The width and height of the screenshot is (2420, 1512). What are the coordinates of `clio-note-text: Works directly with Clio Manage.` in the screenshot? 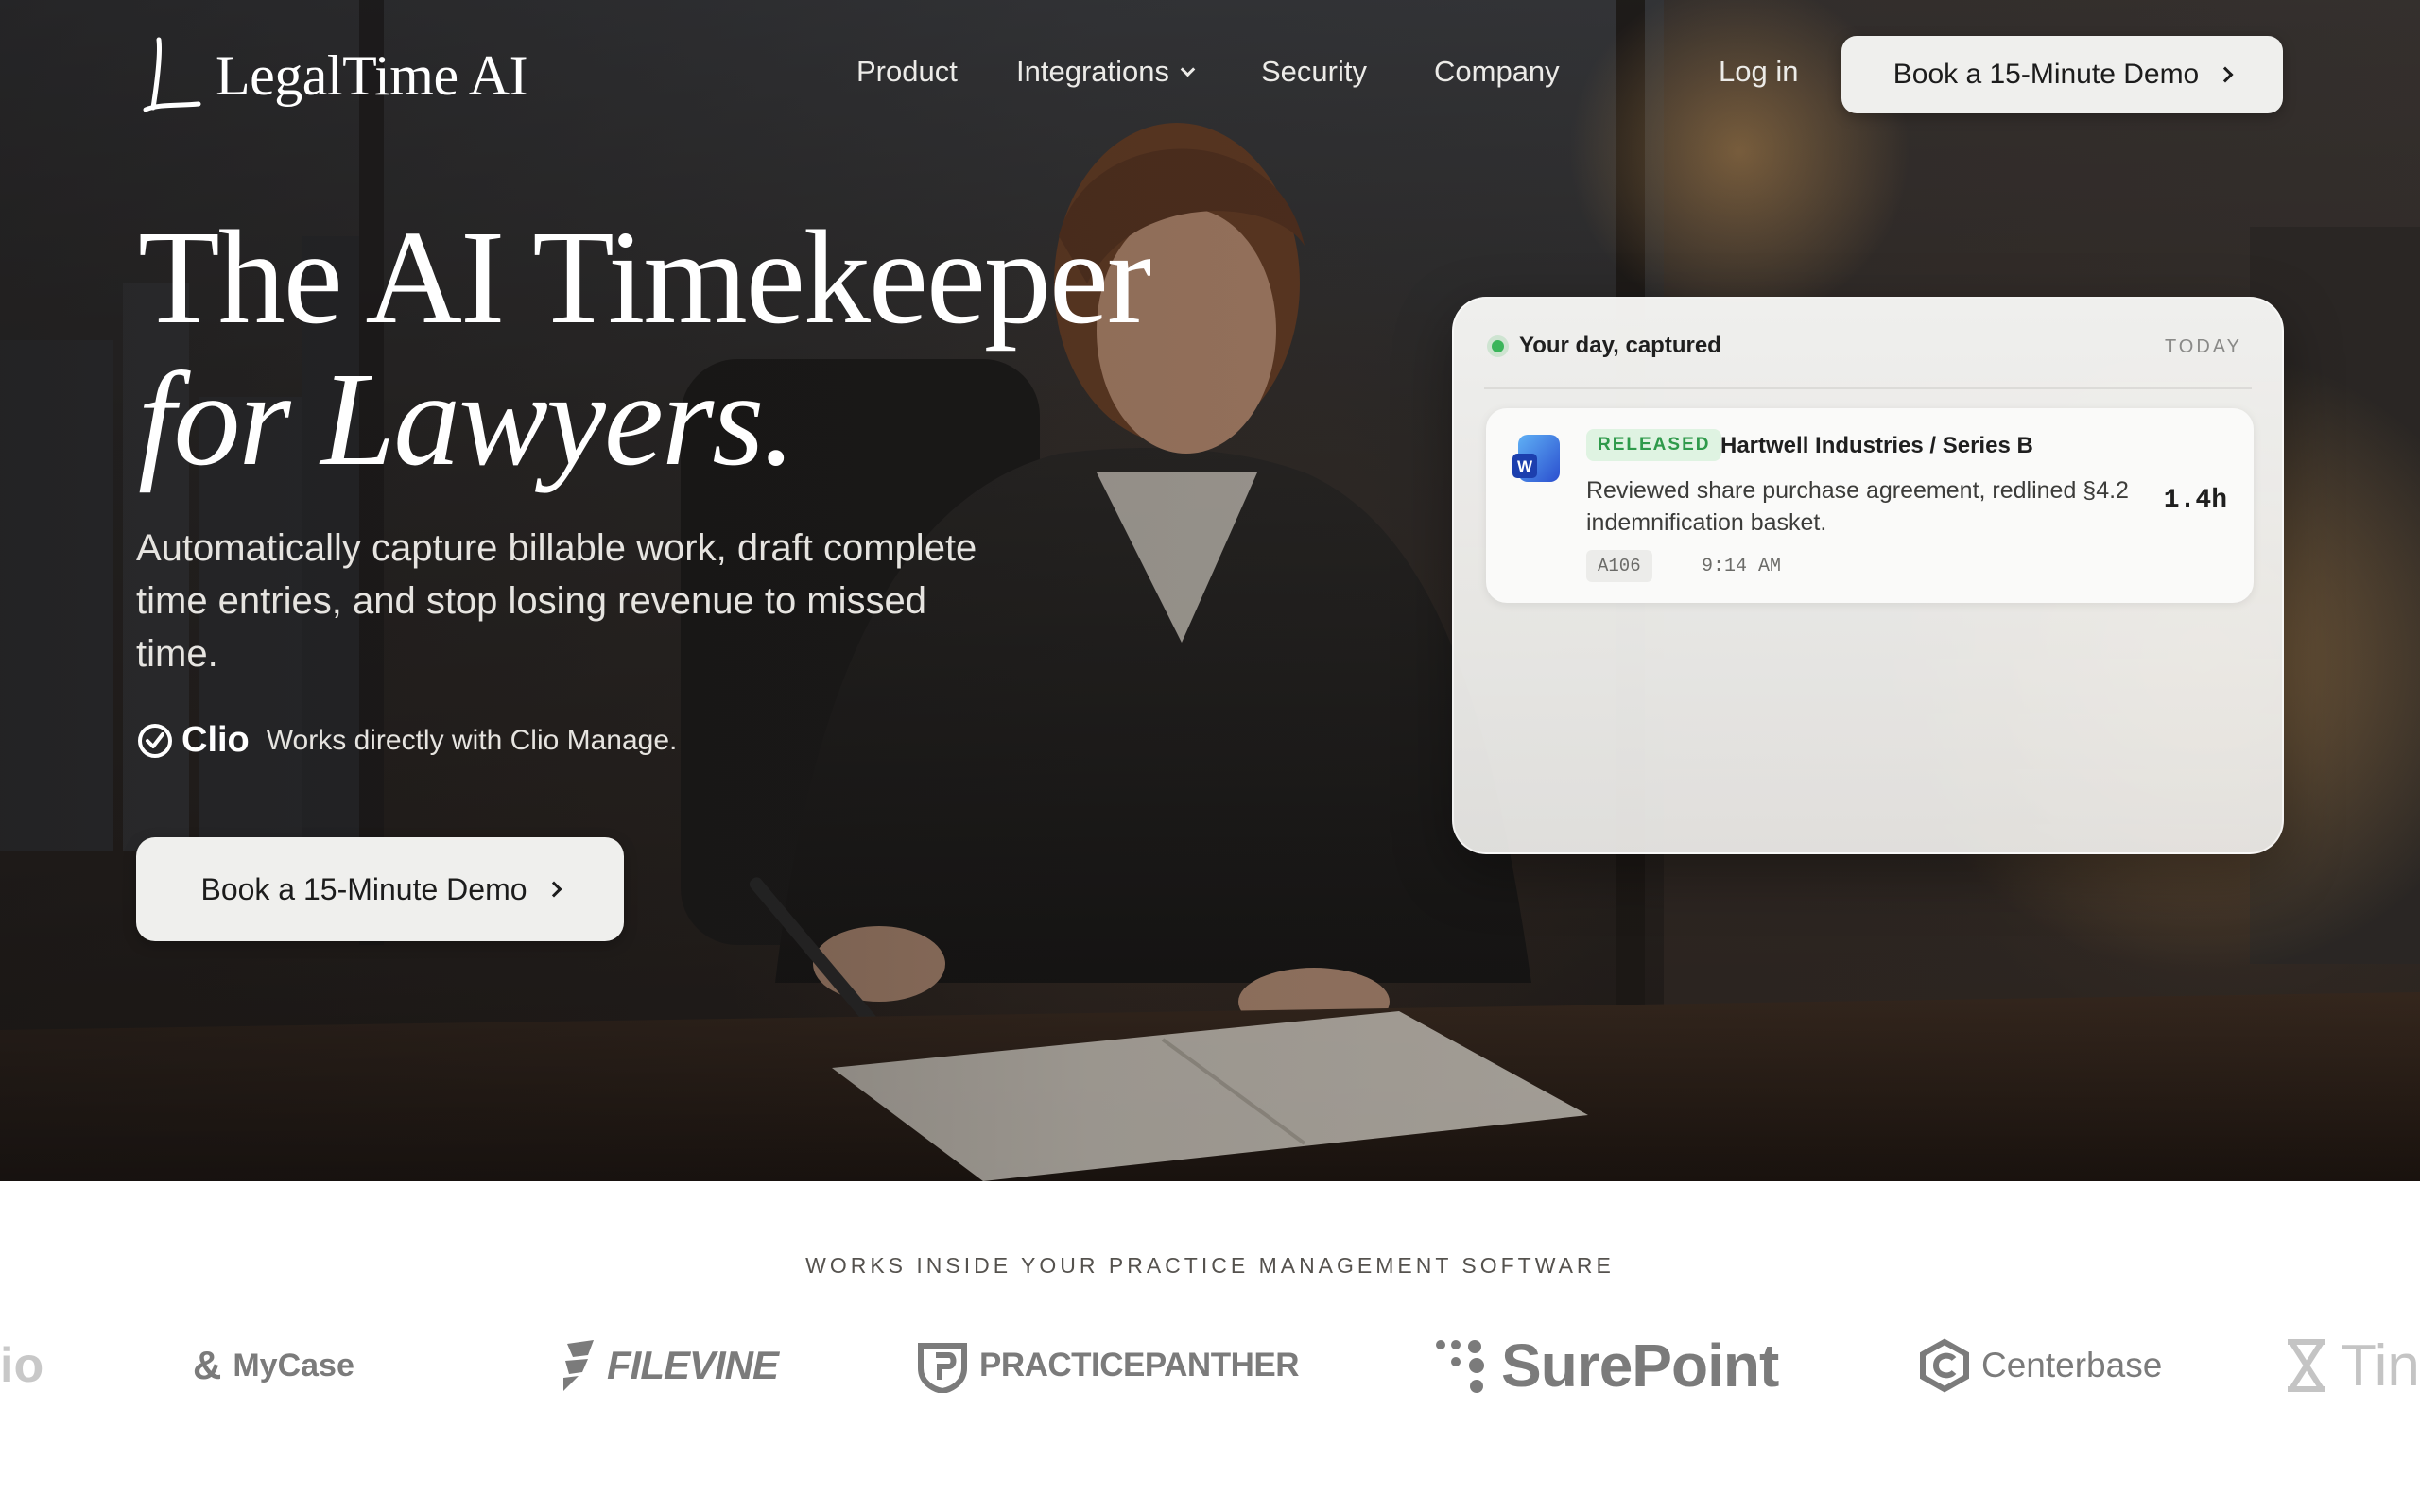 It's located at (472, 740).